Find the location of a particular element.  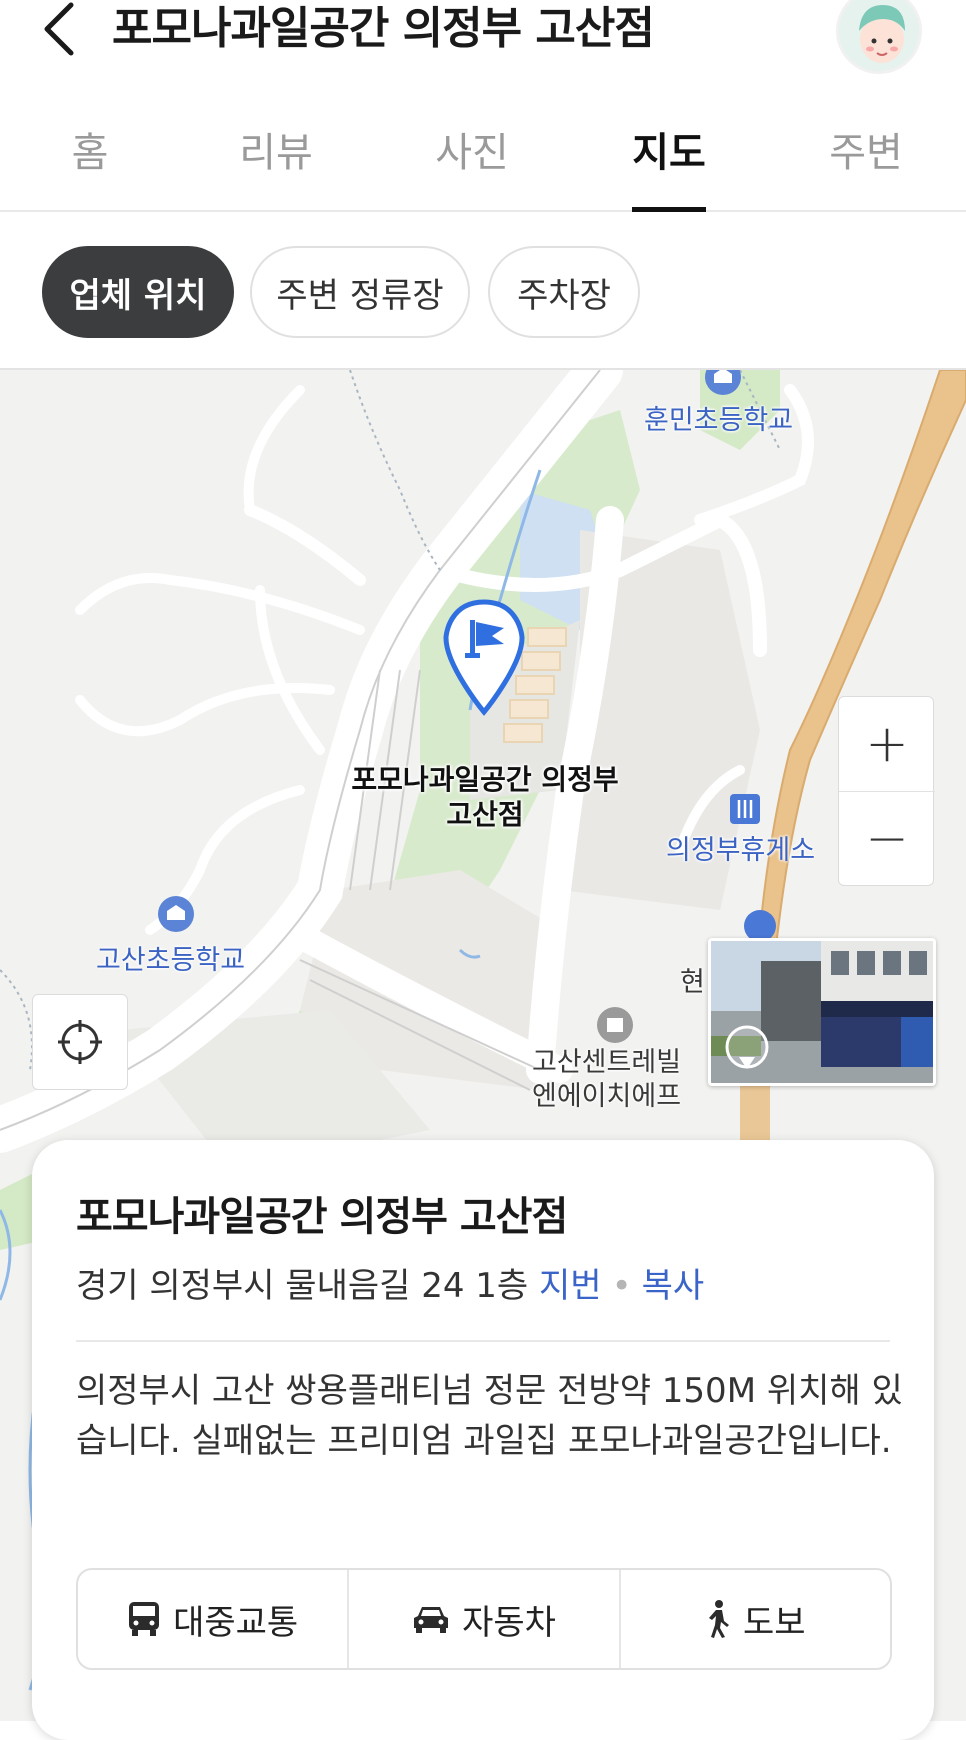

poi-label-hunmin-school: 훈민초등학교 is located at coordinates (718, 417).